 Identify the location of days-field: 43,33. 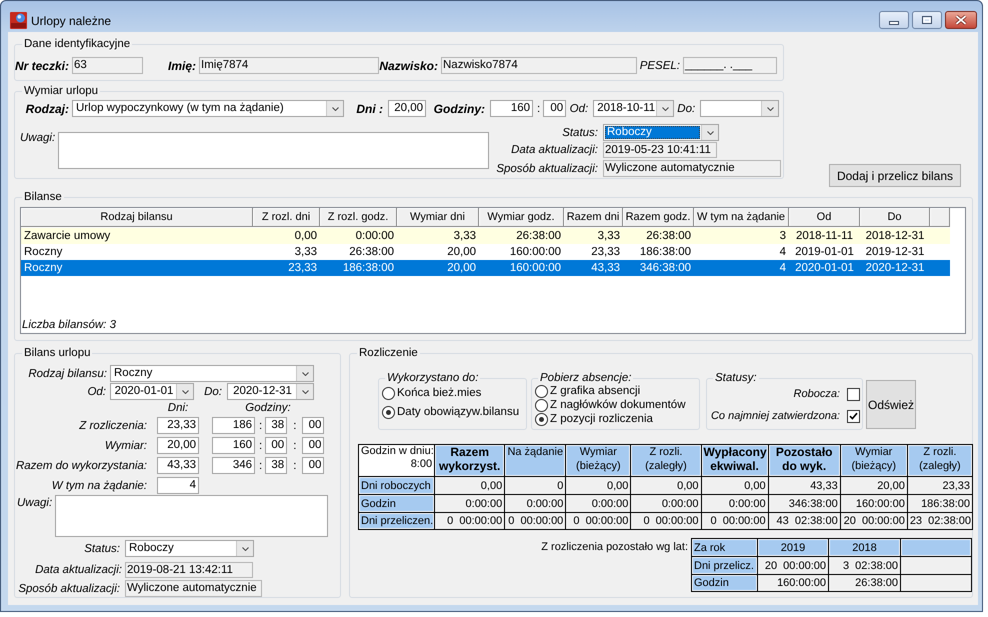
(178, 465).